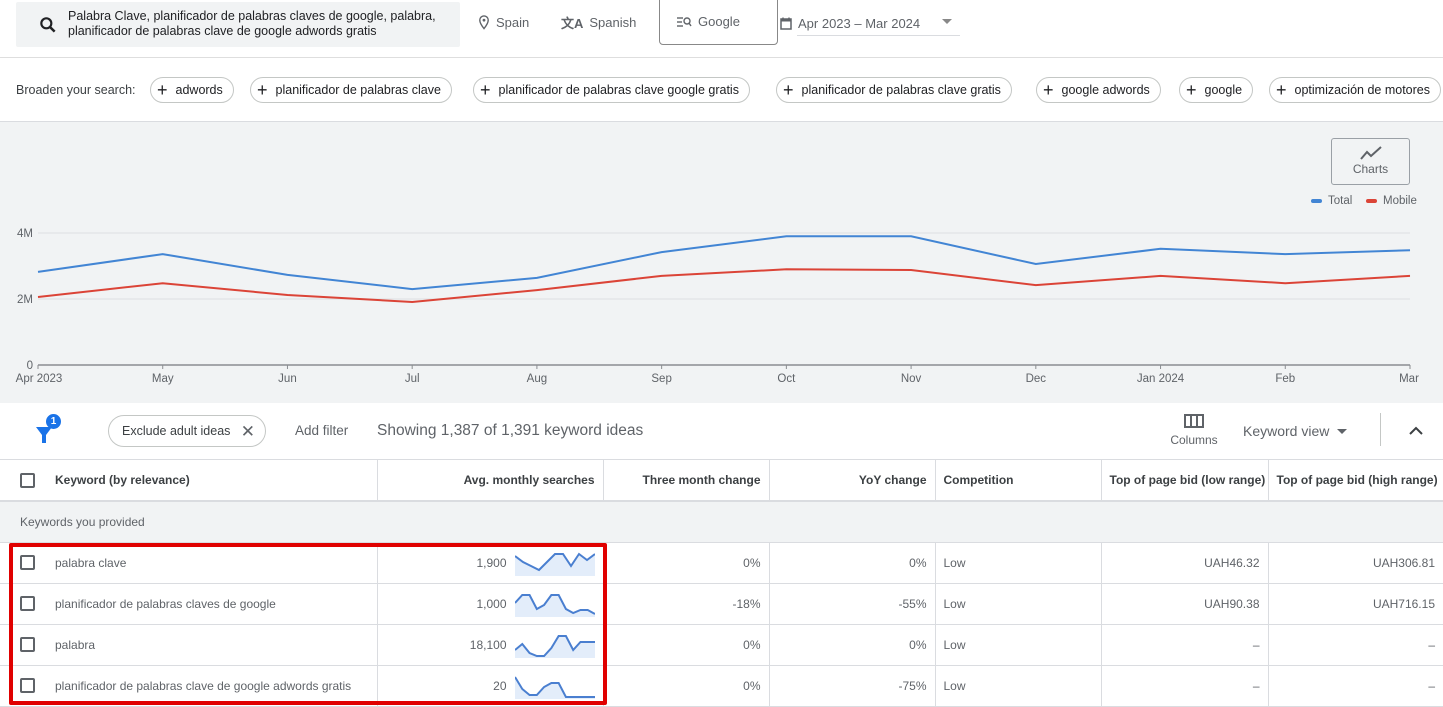  Describe the element at coordinates (537, 379) in the screenshot. I see `x-tick-label: Aug` at that location.